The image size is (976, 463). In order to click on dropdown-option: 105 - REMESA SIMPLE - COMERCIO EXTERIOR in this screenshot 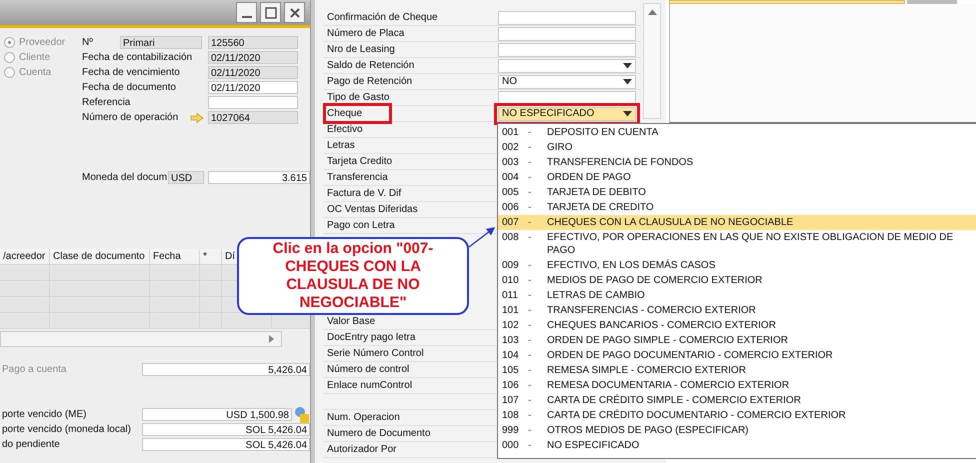, I will do `click(737, 370)`.